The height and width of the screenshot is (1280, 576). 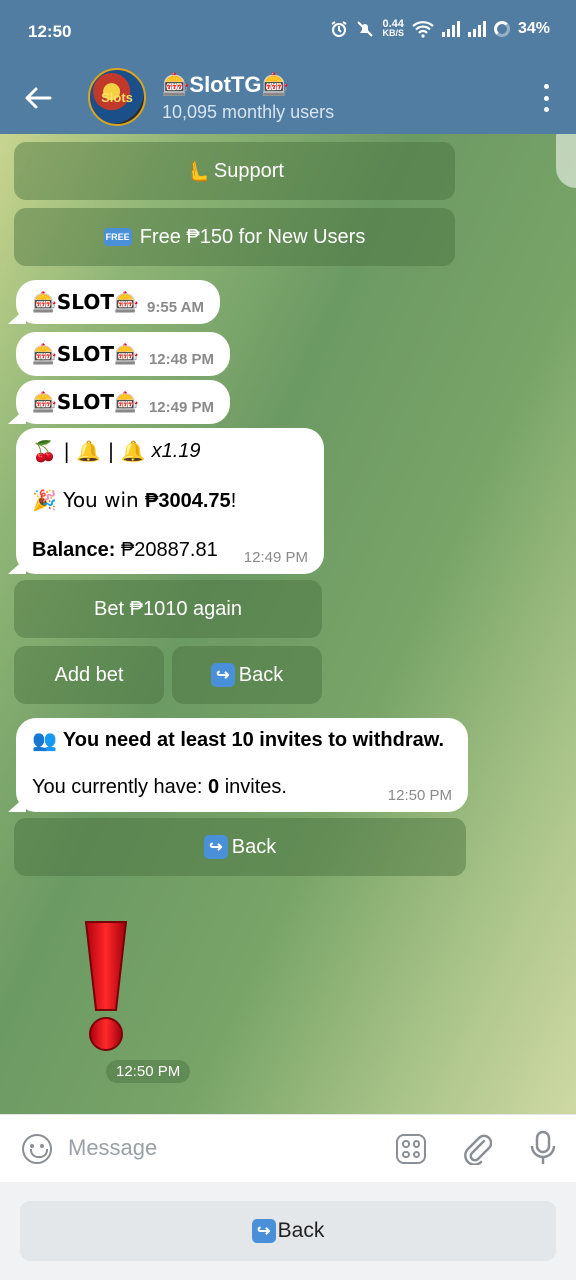 What do you see at coordinates (440, 28) in the screenshot?
I see `status-icons: 0.44 KB/S 34%` at bounding box center [440, 28].